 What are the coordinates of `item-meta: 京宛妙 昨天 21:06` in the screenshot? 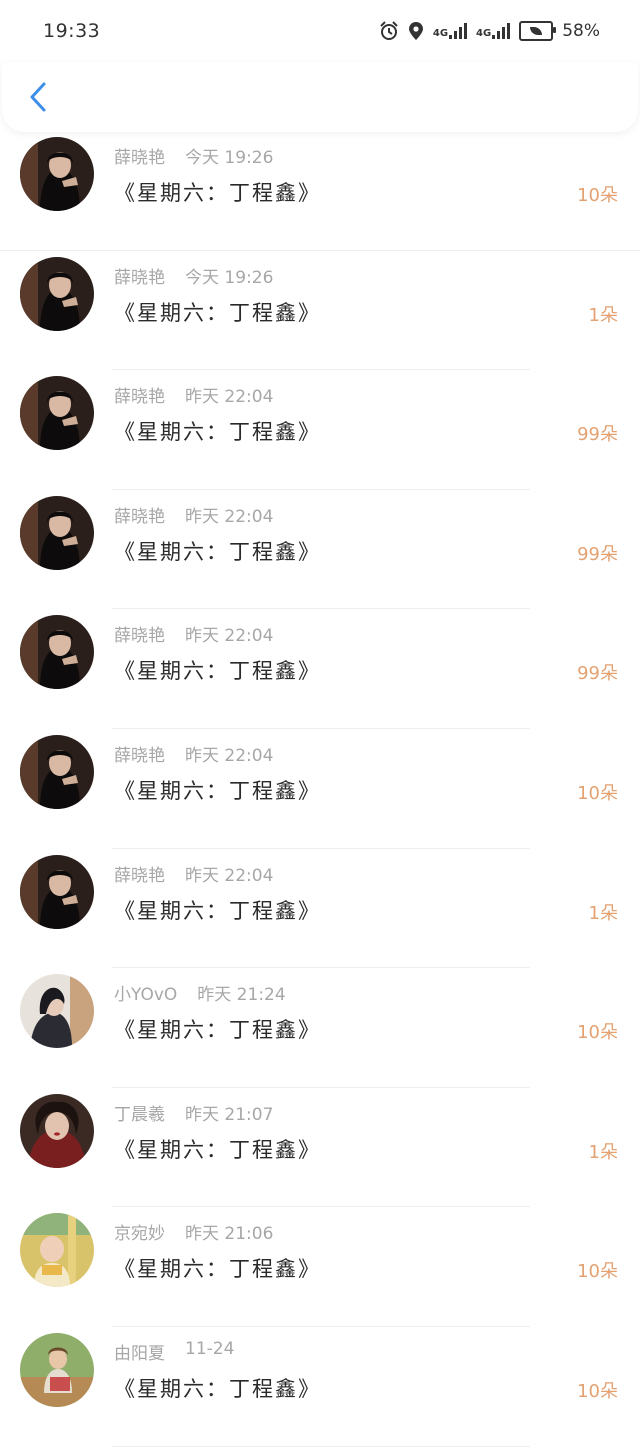 It's located at (193, 1231).